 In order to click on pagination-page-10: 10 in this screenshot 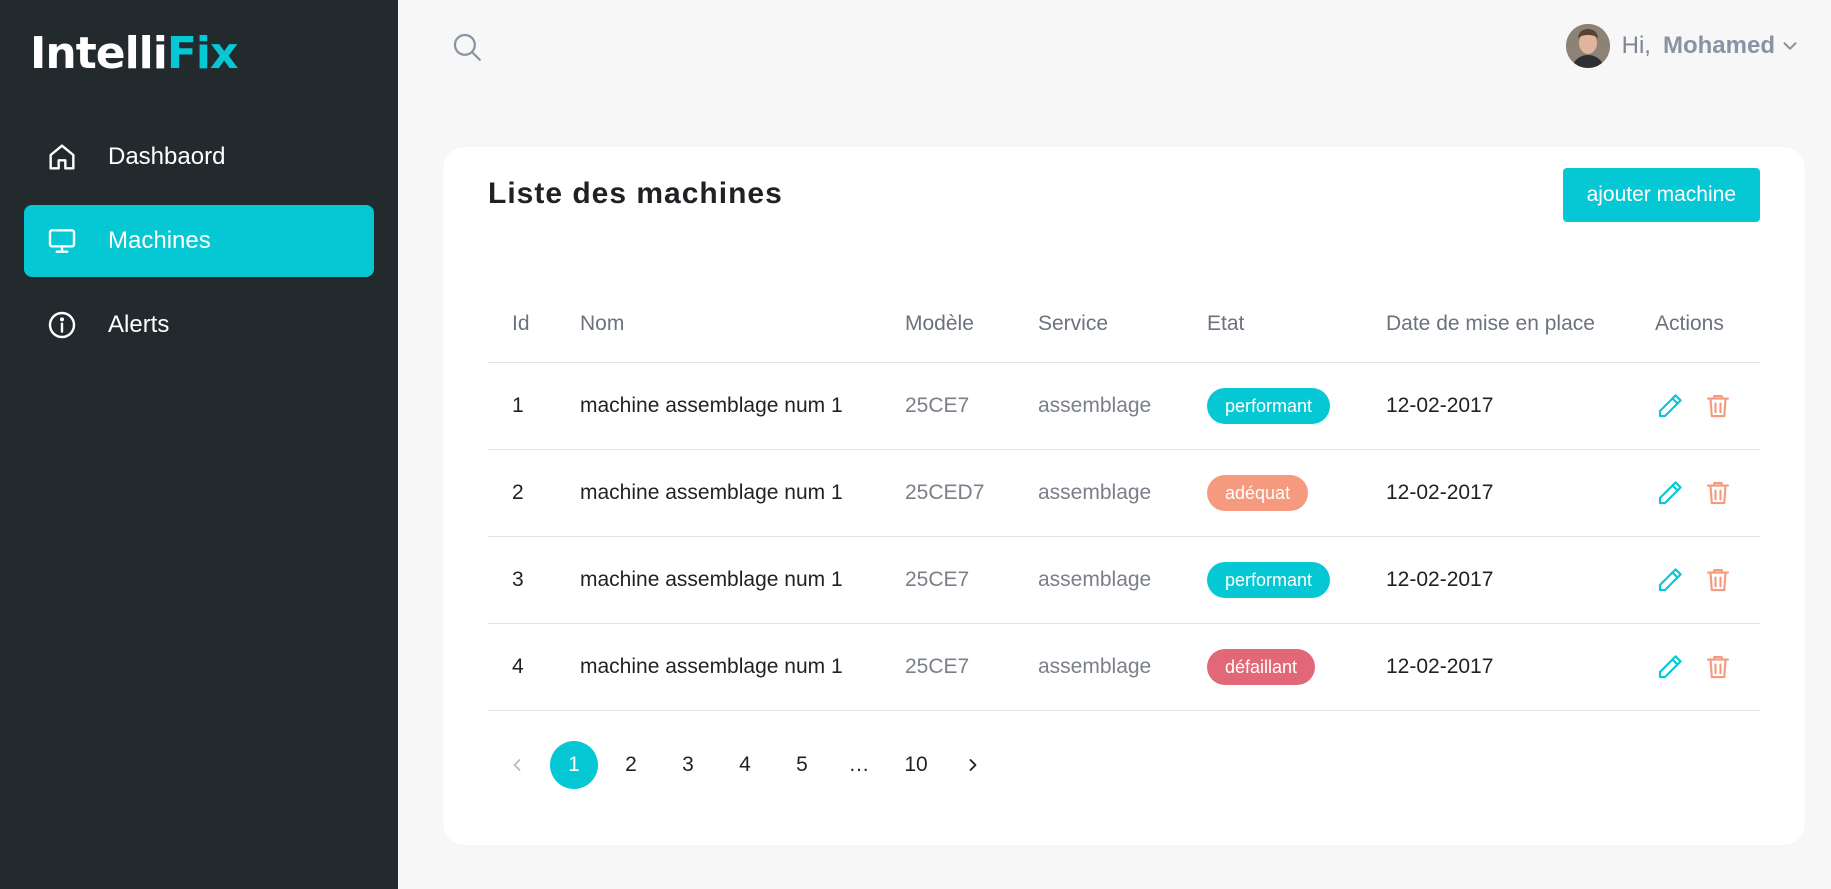, I will do `click(916, 765)`.